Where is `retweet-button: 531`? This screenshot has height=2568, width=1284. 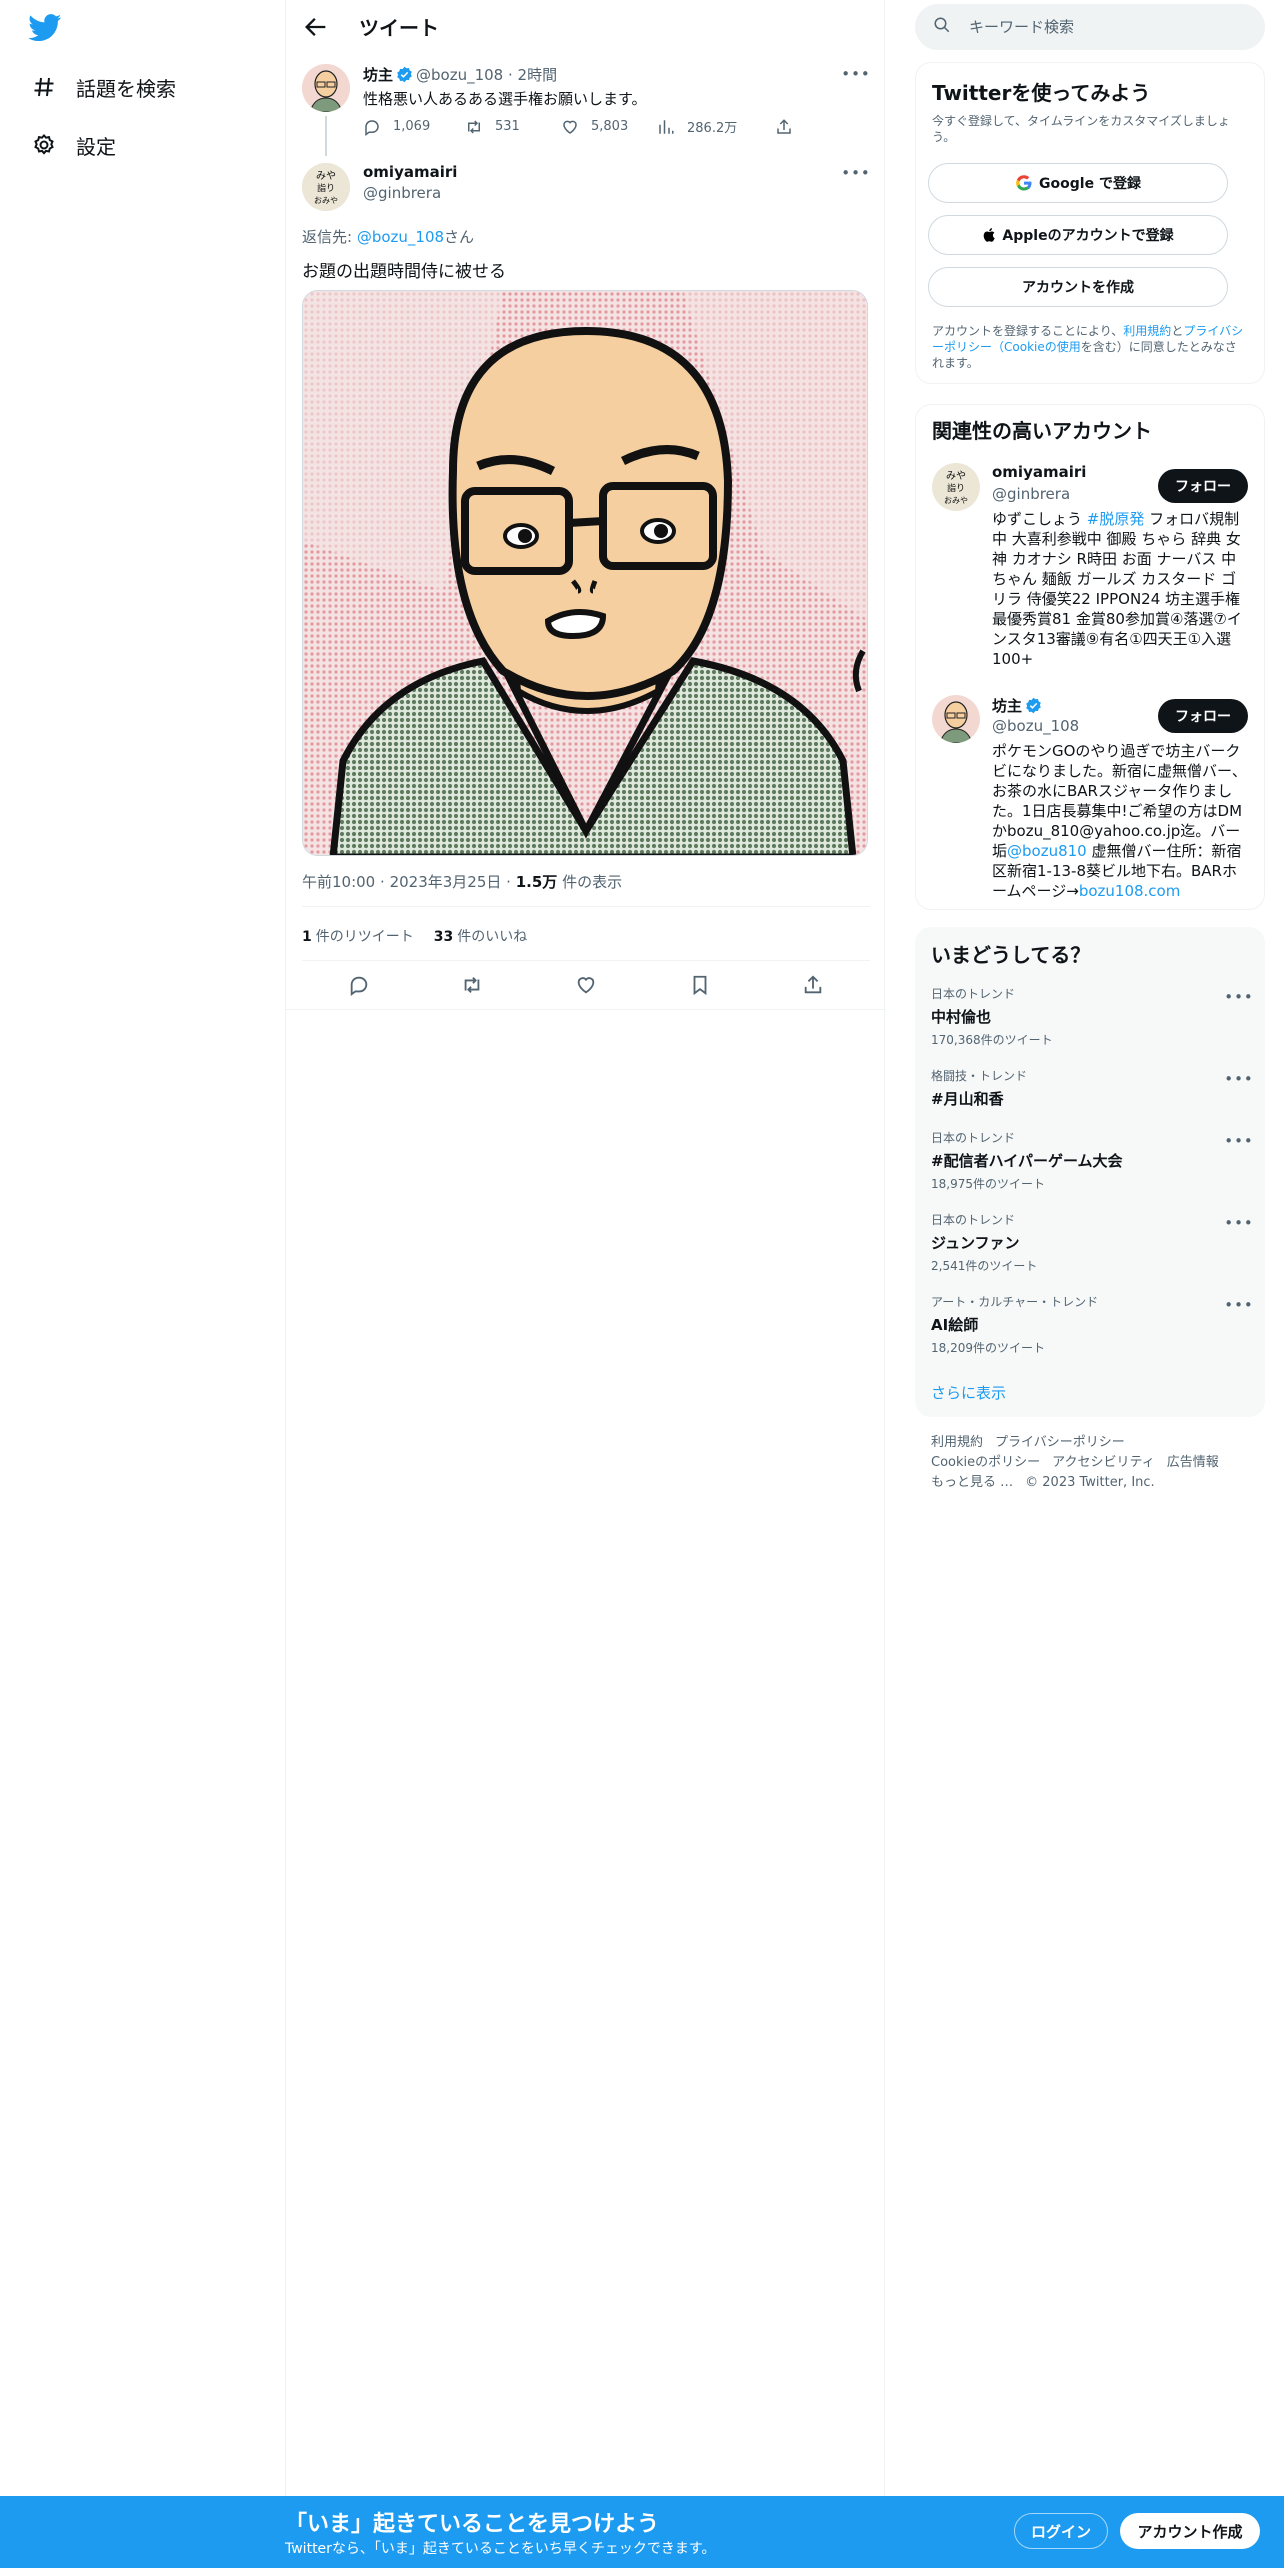 retweet-button: 531 is located at coordinates (513, 126).